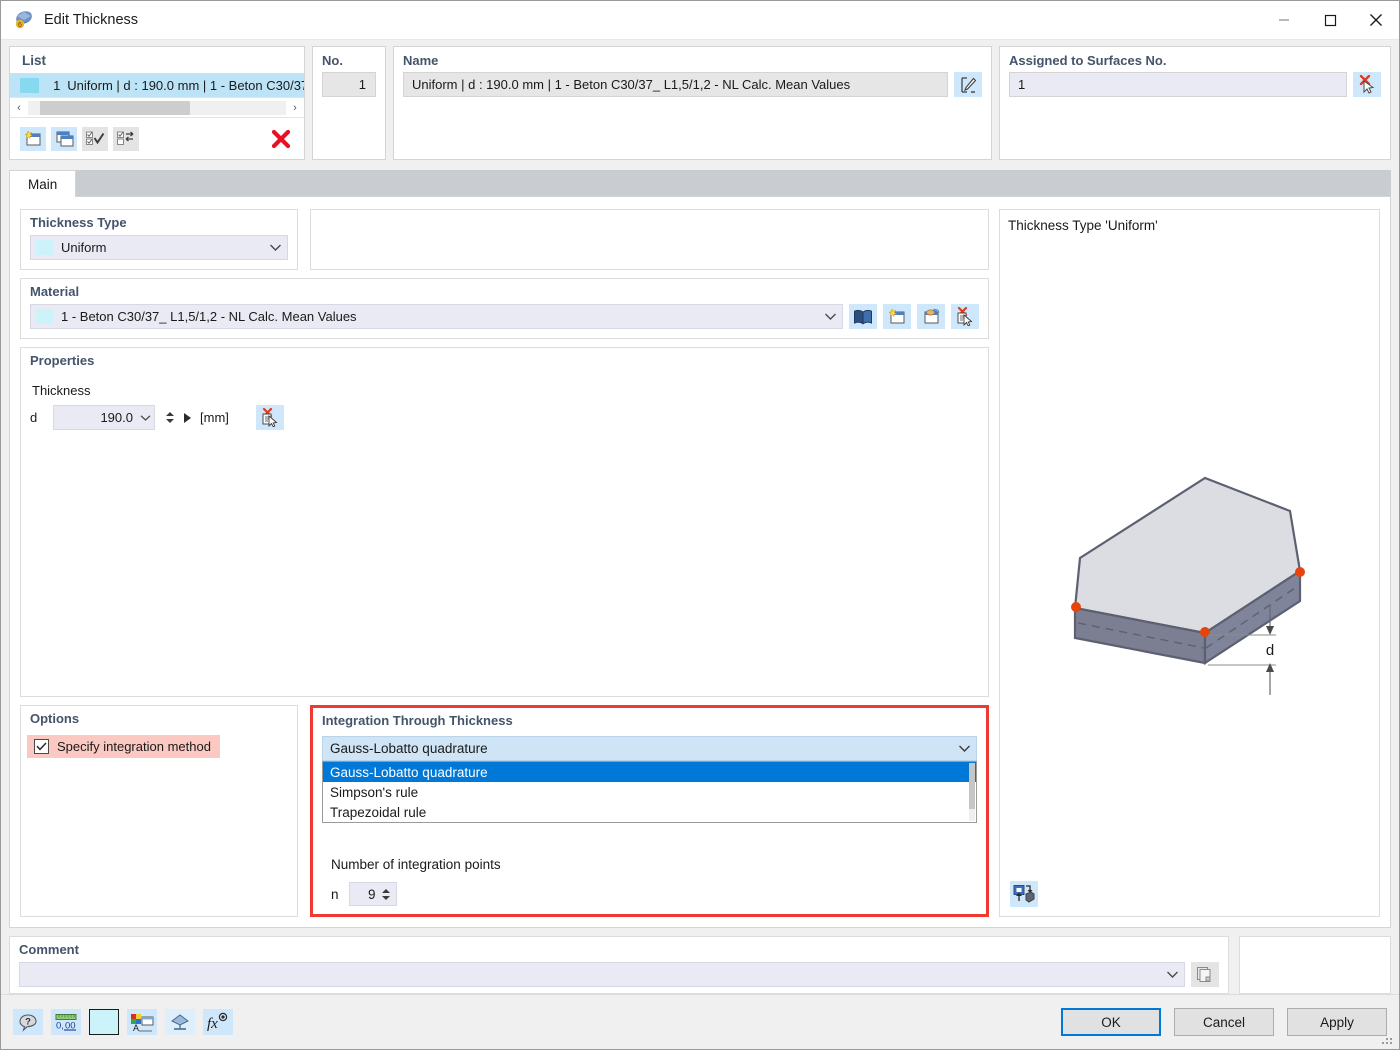 This screenshot has width=1400, height=1050. Describe the element at coordinates (19, 108) in the screenshot. I see `scroll-left-icon: ‹` at that location.